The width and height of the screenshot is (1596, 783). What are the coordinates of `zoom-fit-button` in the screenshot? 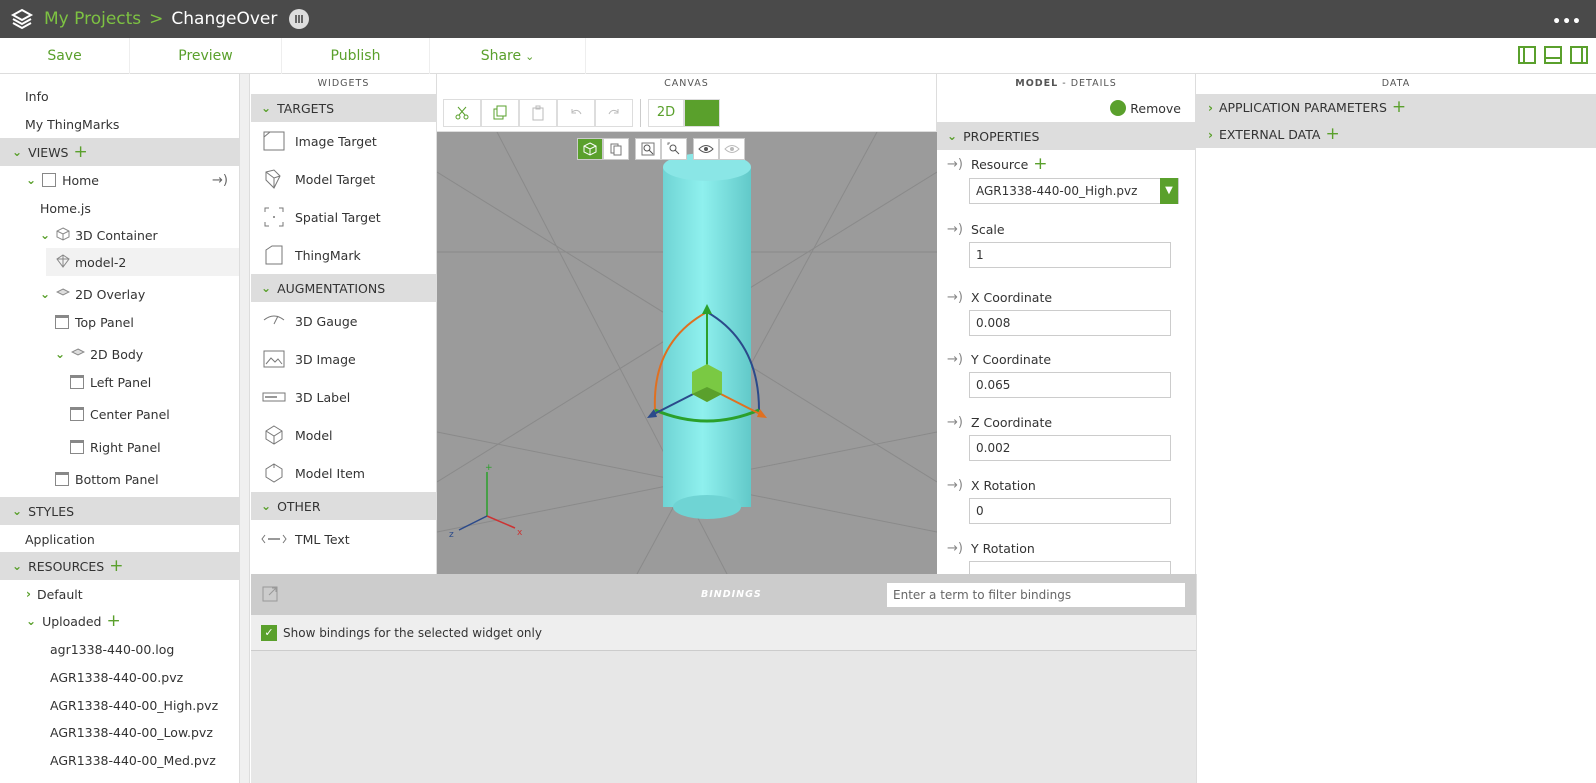 It's located at (648, 149).